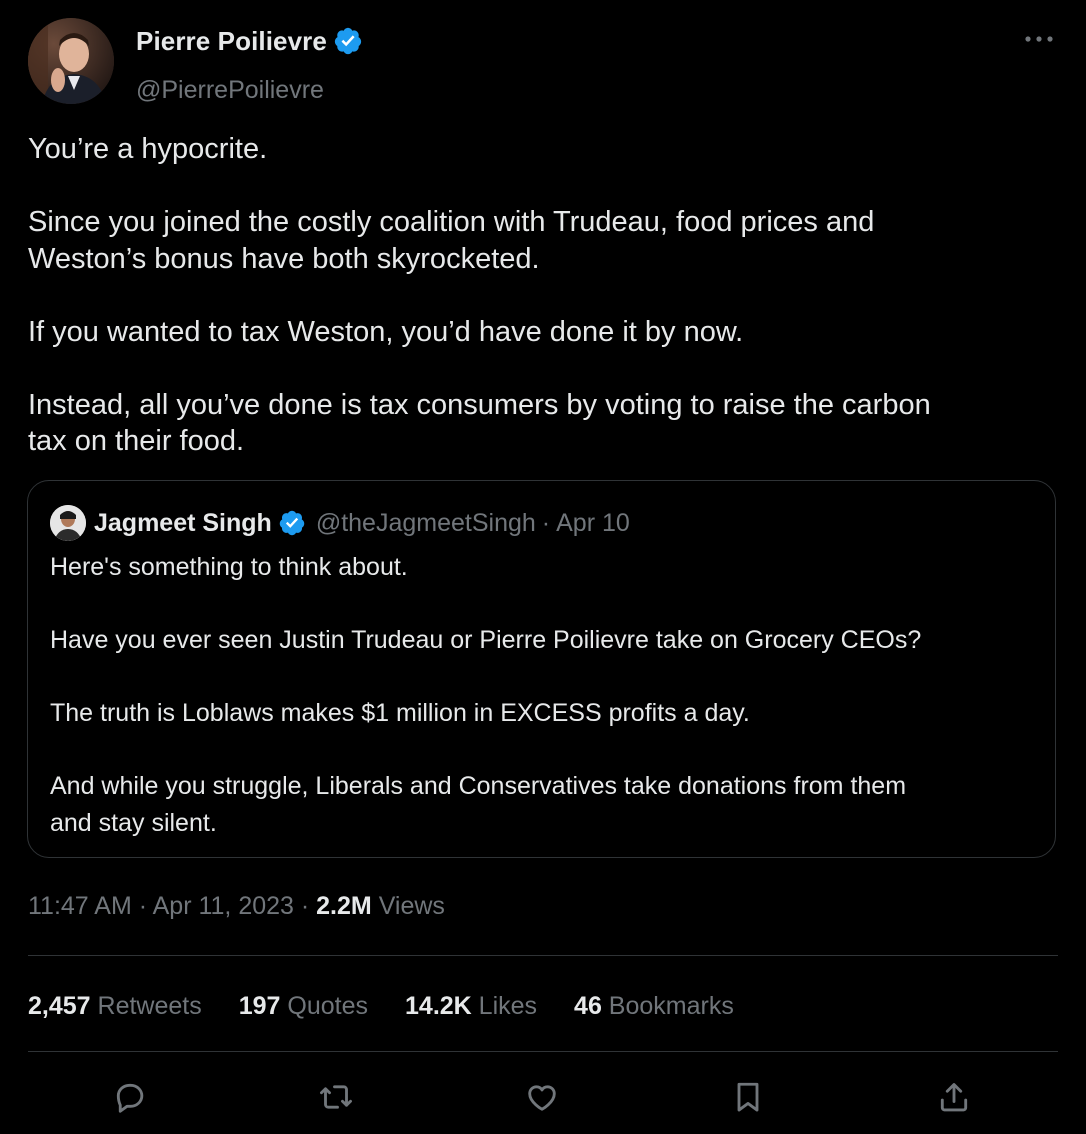  I want to click on author-avatar-image, so click(71, 61).